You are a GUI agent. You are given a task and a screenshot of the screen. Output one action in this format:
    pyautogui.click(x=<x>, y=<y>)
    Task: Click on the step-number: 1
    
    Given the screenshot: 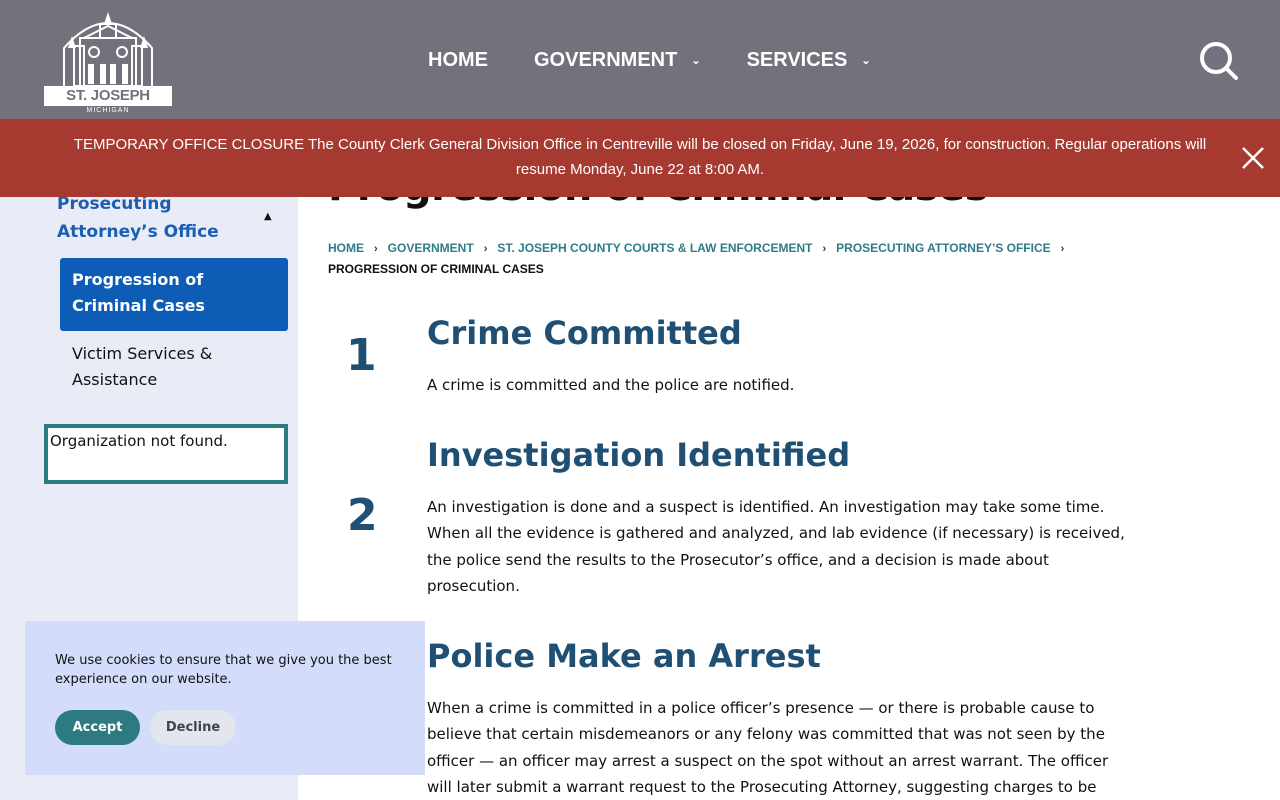 What is the action you would take?
    pyautogui.click(x=361, y=355)
    